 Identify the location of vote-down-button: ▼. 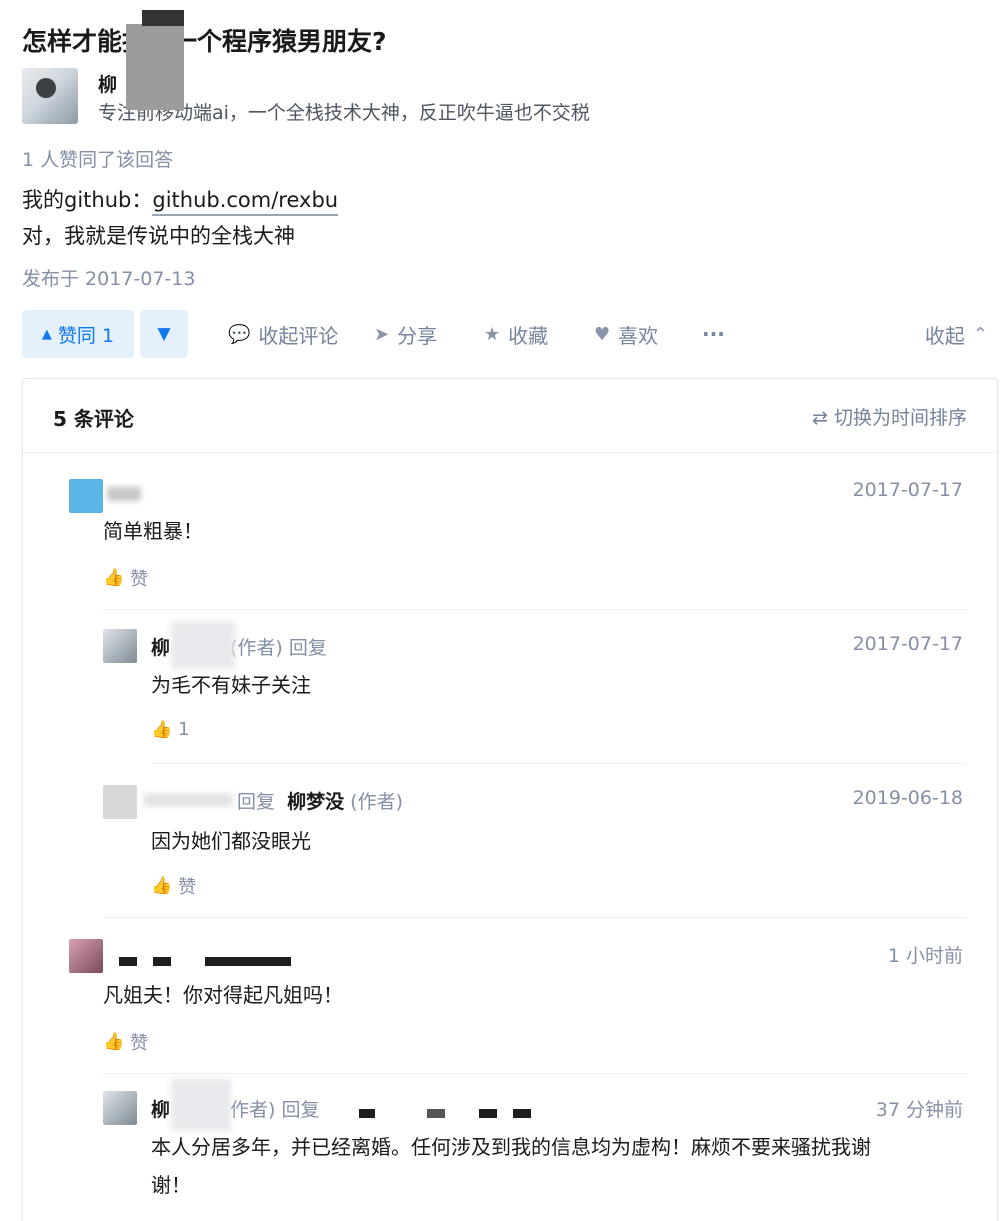
(164, 334).